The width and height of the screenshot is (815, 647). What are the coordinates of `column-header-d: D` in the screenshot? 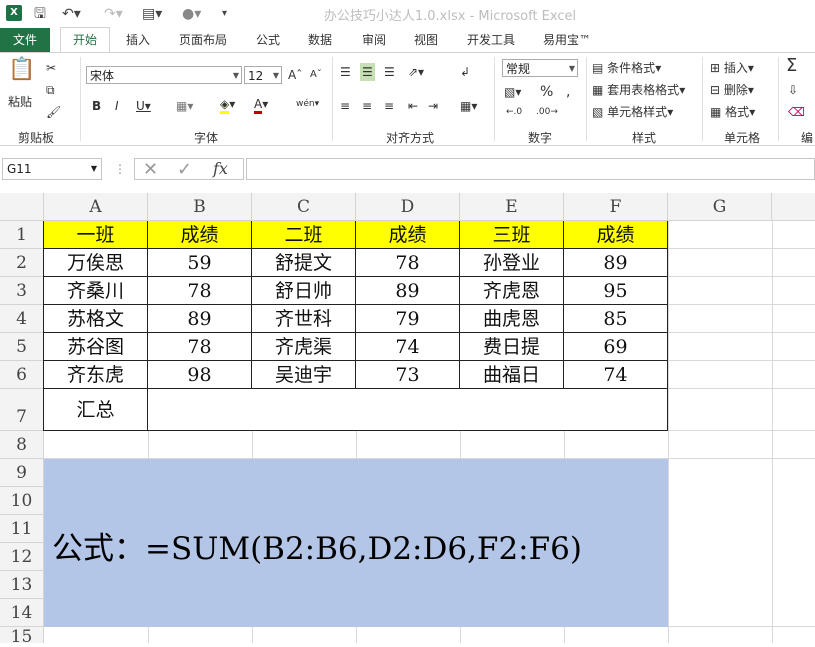 It's located at (408, 207).